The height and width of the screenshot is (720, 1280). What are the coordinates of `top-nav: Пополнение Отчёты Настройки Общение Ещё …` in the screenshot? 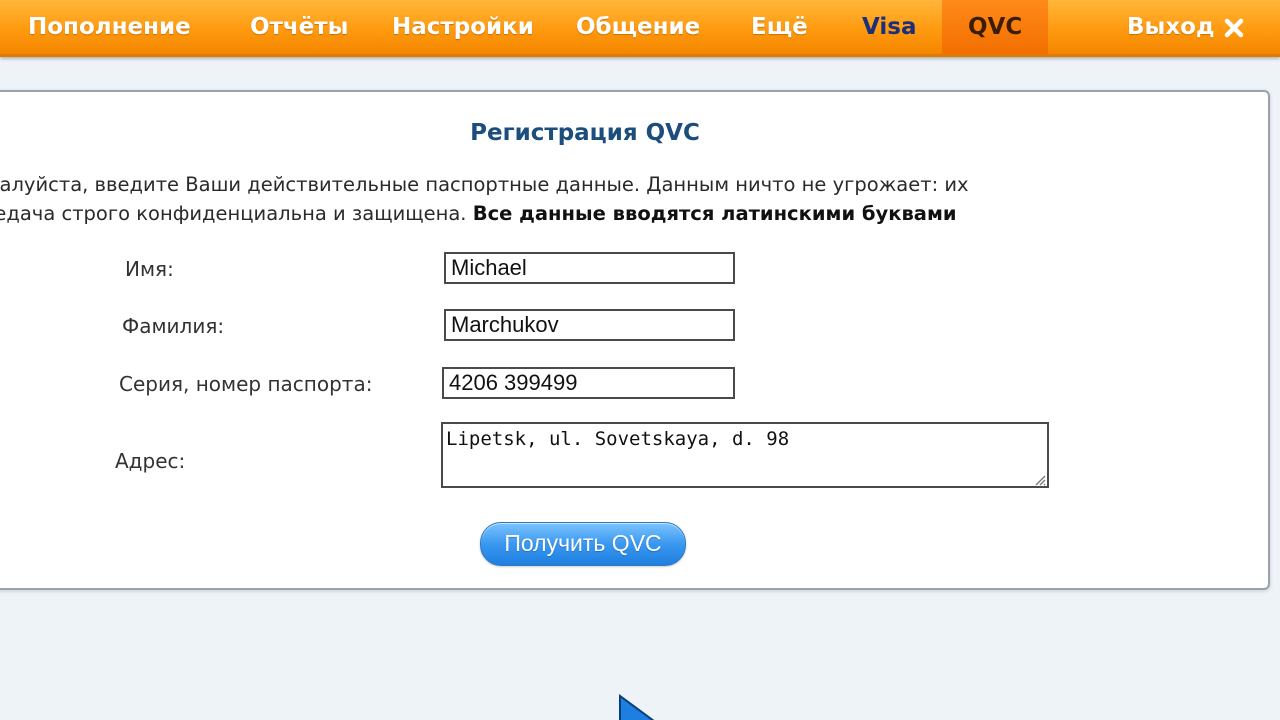 It's located at (640, 28).